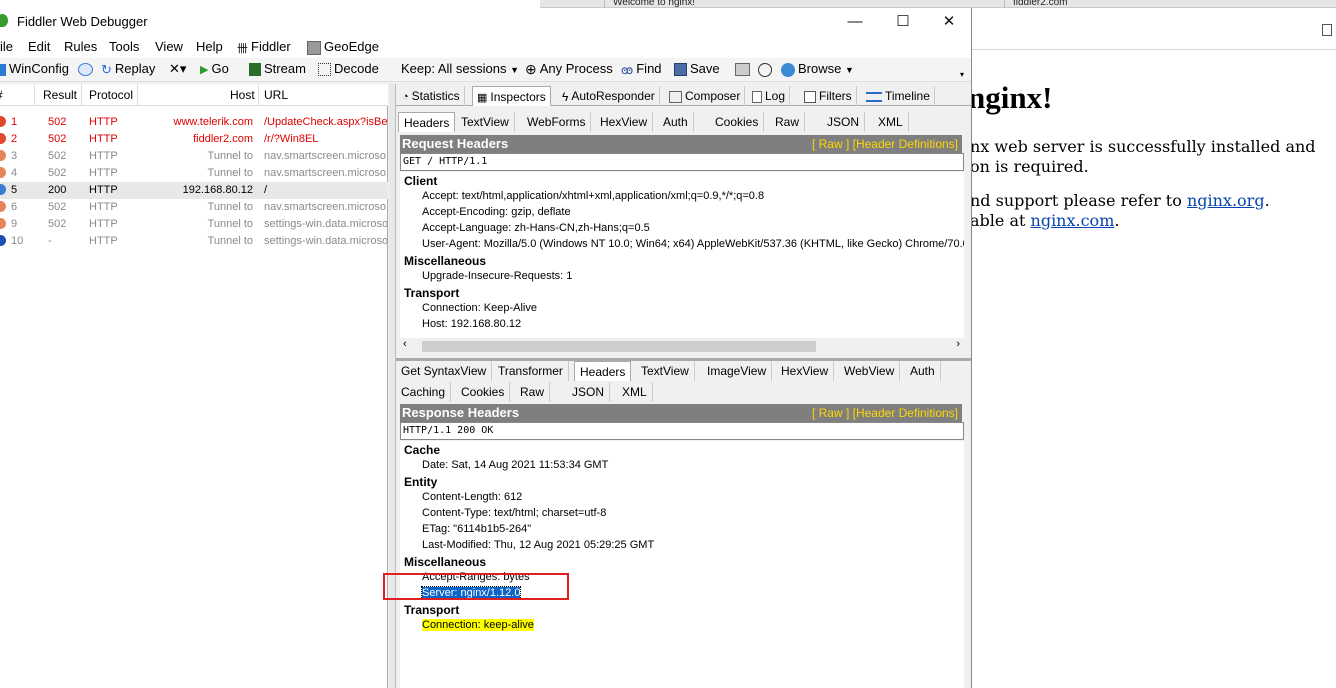  Describe the element at coordinates (242, 95) in the screenshot. I see `column-host: Host` at that location.